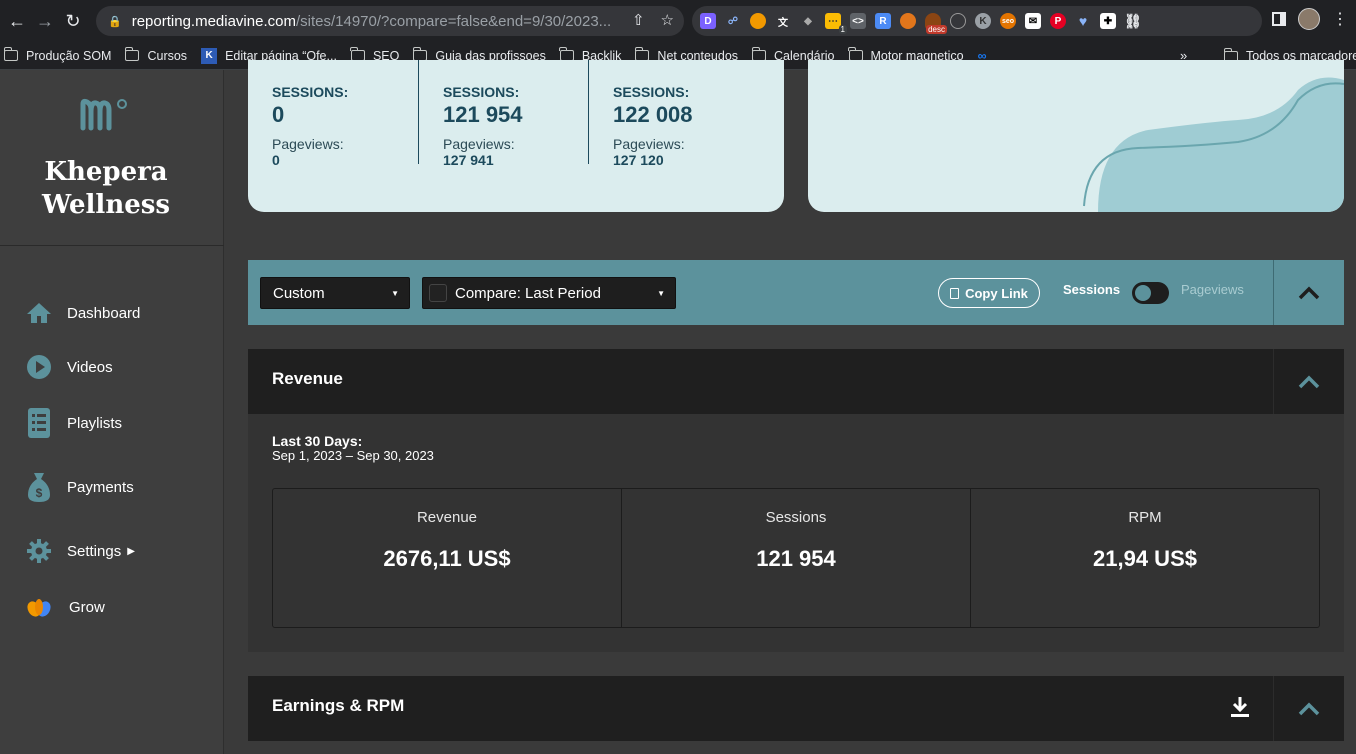 Image resolution: width=1356 pixels, height=754 pixels. Describe the element at coordinates (638, 160) in the screenshot. I see `pageviews-value: 127 120` at that location.